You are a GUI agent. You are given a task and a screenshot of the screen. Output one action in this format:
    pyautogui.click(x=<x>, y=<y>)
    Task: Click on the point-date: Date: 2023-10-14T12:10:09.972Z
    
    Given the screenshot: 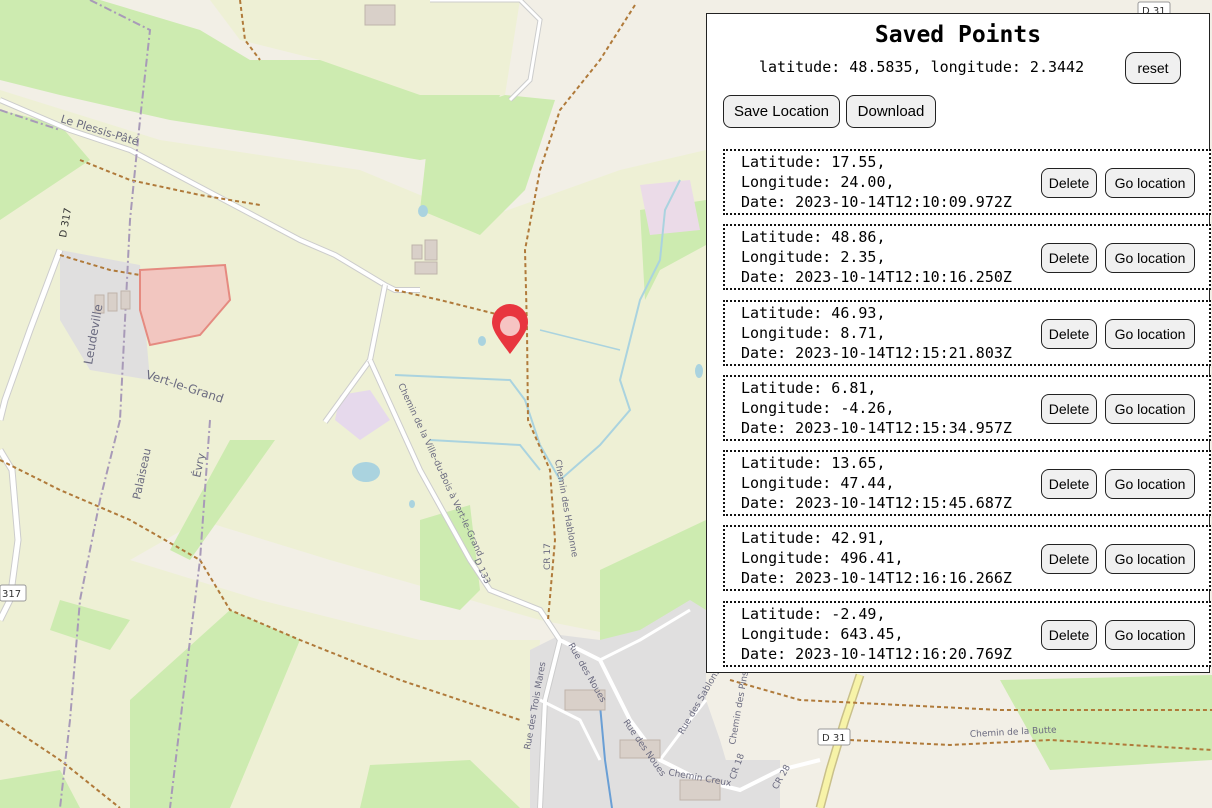 What is the action you would take?
    pyautogui.click(x=876, y=202)
    